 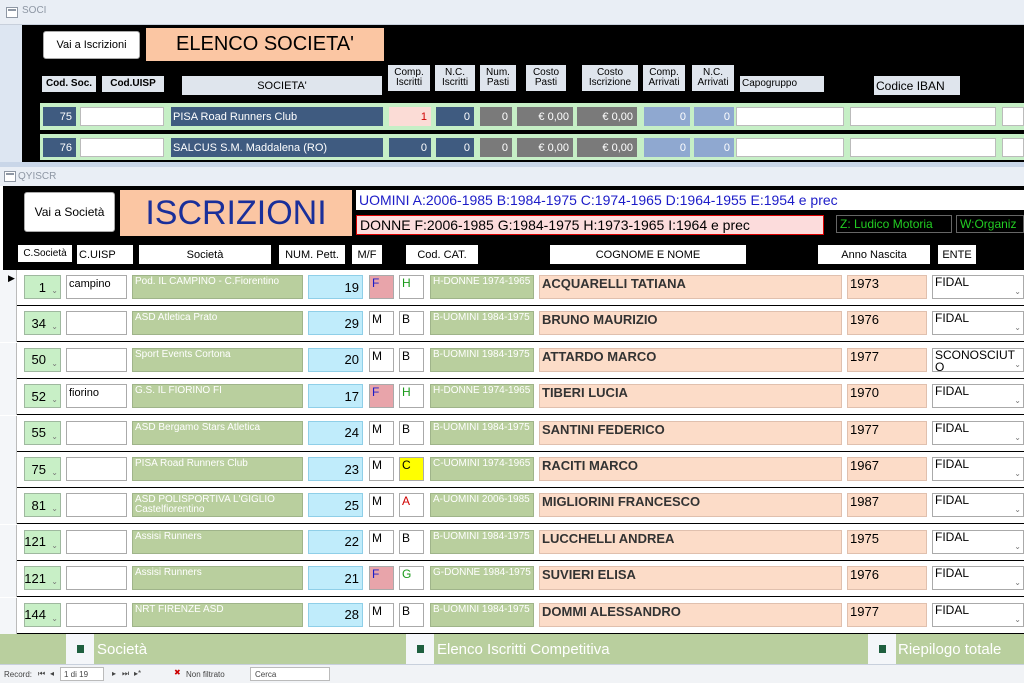 What do you see at coordinates (277, 147) in the screenshot?
I see `societa-field: SALCUS S.M. Maddalena (RO)` at bounding box center [277, 147].